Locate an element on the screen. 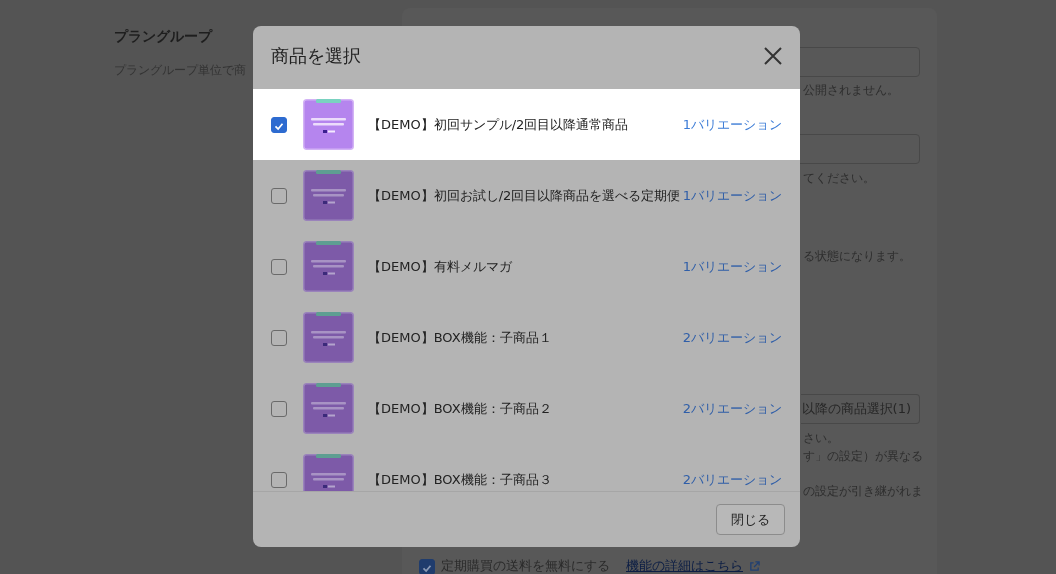  product-title: 【DEMO】BOX機能：子商品３ is located at coordinates (460, 479).